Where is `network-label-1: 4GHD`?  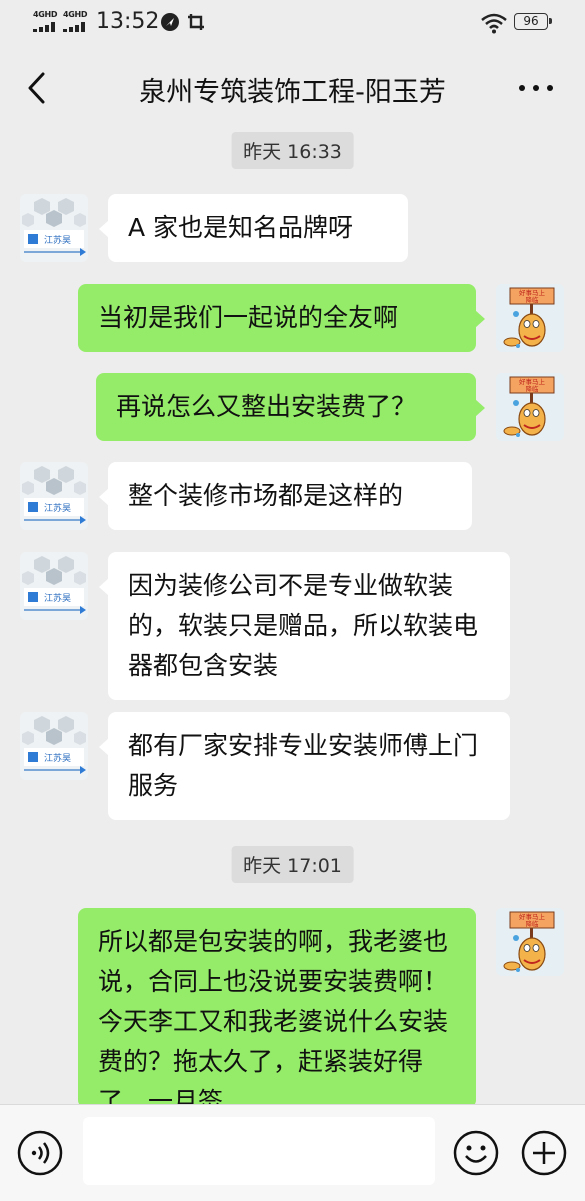 network-label-1: 4GHD is located at coordinates (45, 14).